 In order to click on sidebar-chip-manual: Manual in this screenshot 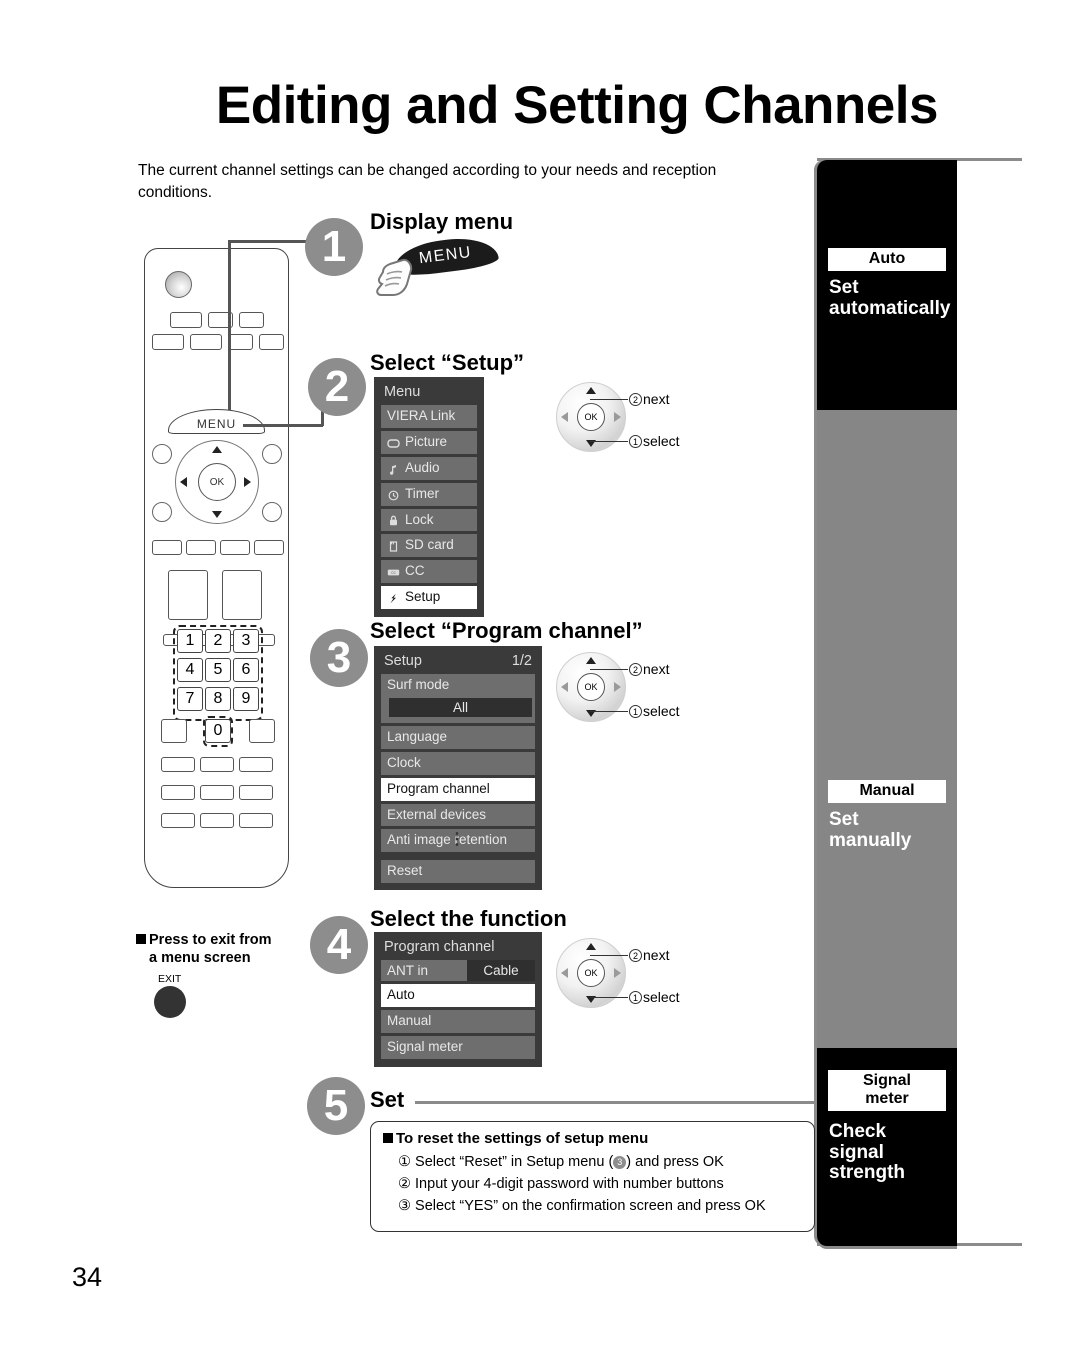, I will do `click(887, 791)`.